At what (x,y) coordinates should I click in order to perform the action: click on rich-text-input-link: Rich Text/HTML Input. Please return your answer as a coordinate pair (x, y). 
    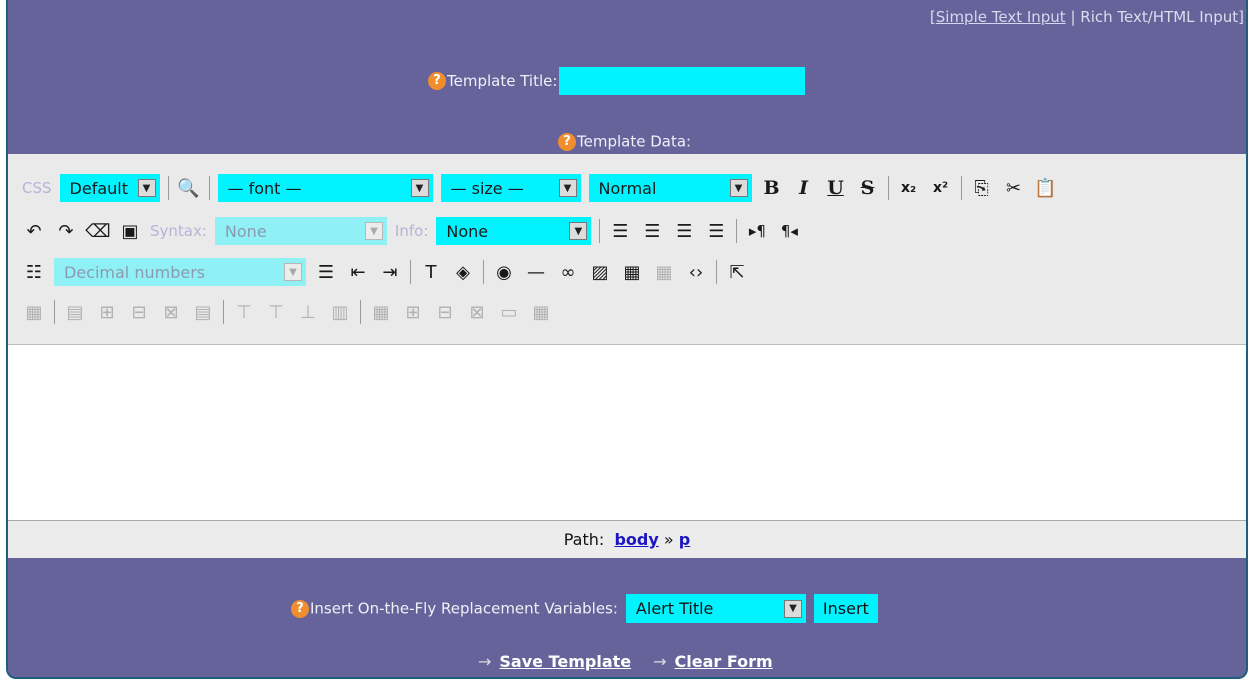
    Looking at the image, I should click on (1159, 17).